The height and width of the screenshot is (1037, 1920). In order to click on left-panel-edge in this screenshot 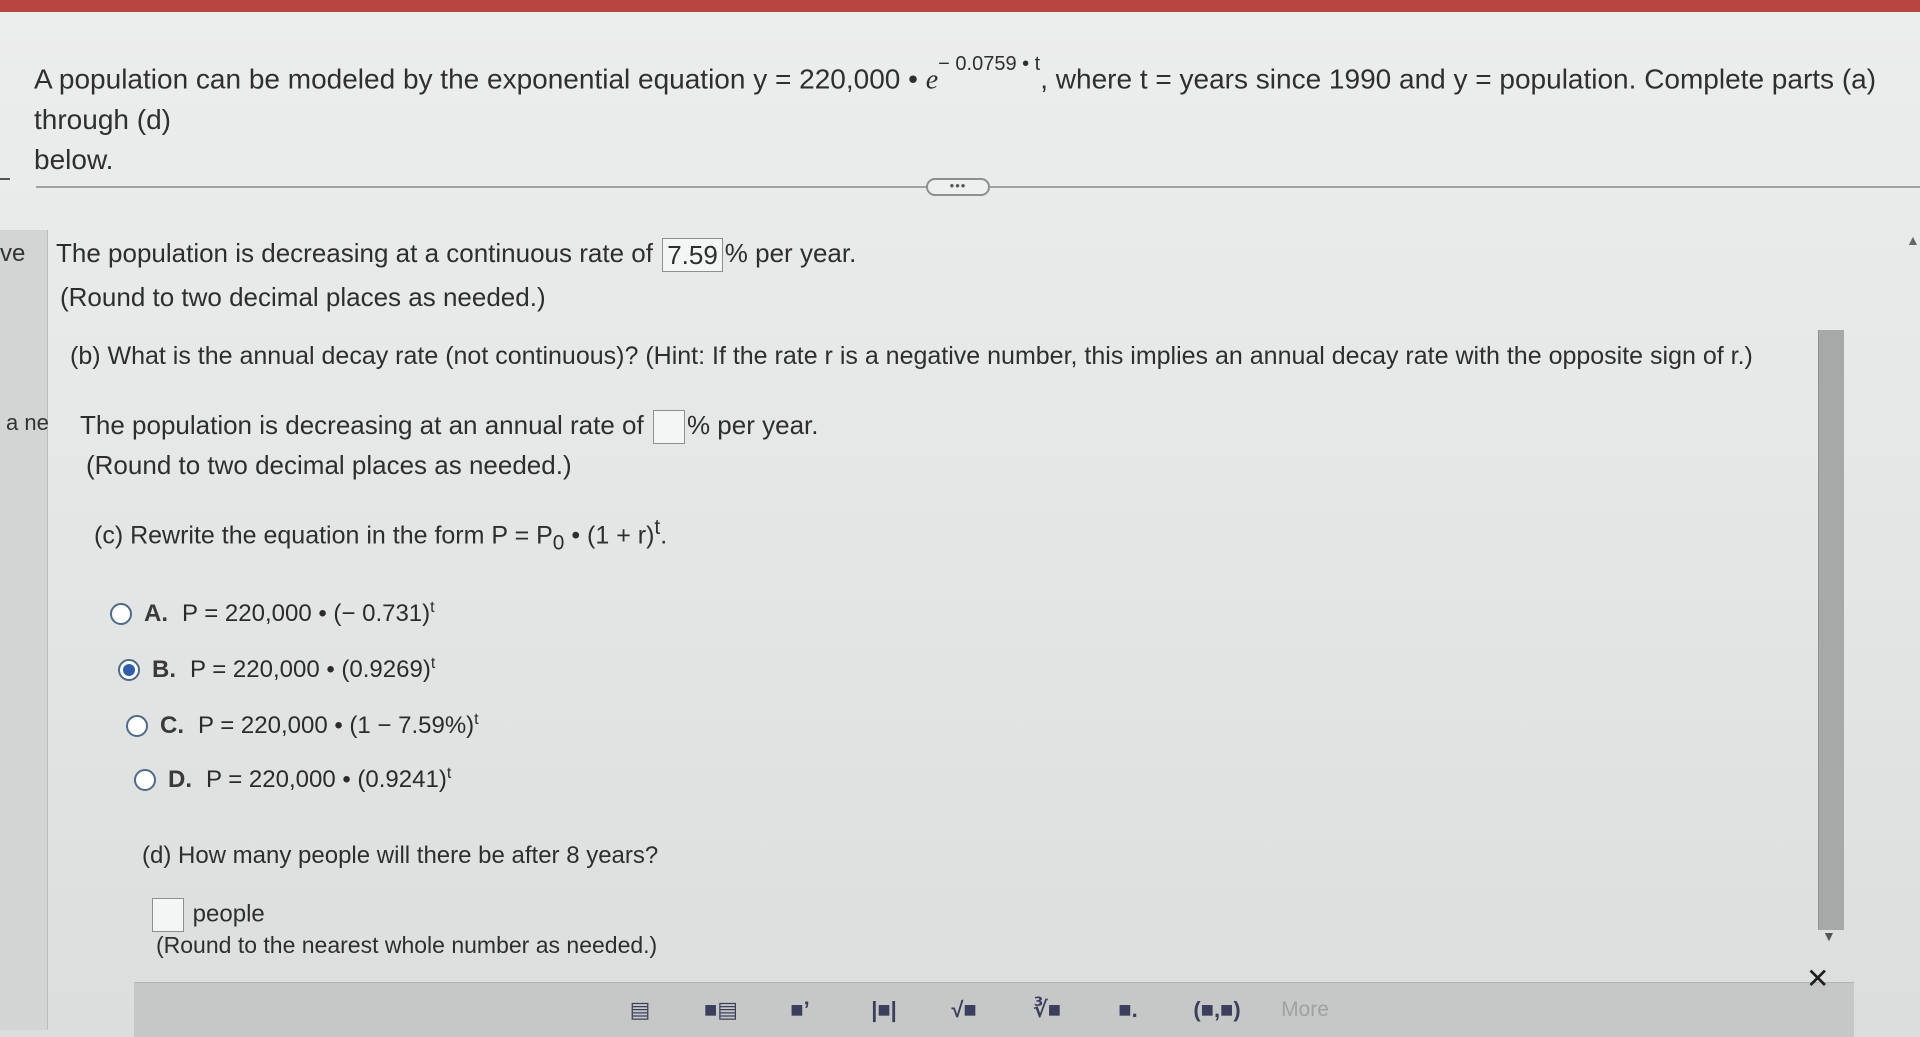, I will do `click(24, 630)`.